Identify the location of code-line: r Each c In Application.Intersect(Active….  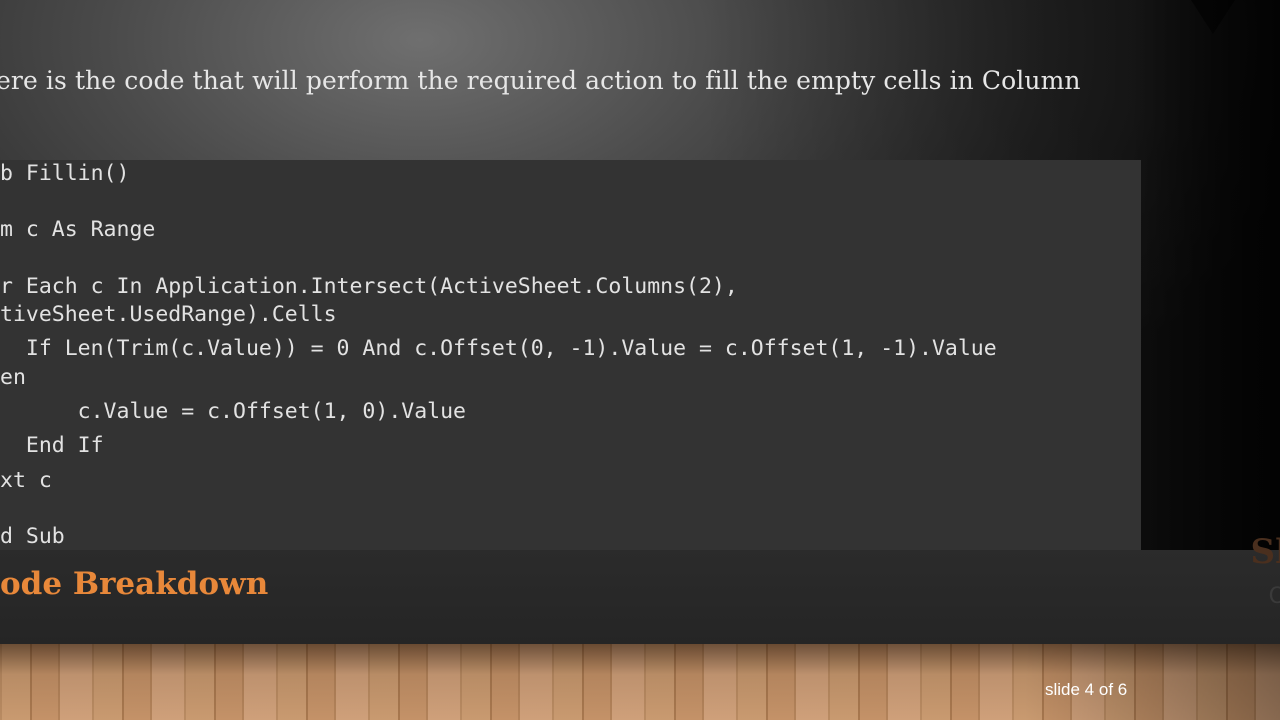
(369, 286).